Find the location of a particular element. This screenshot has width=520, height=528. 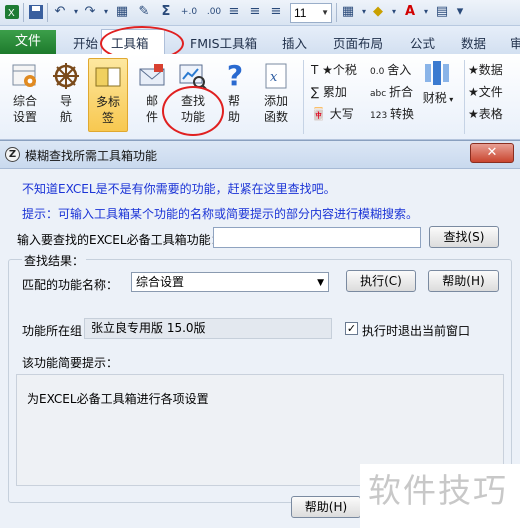

tab-data: 数据 is located at coordinates (473, 42).